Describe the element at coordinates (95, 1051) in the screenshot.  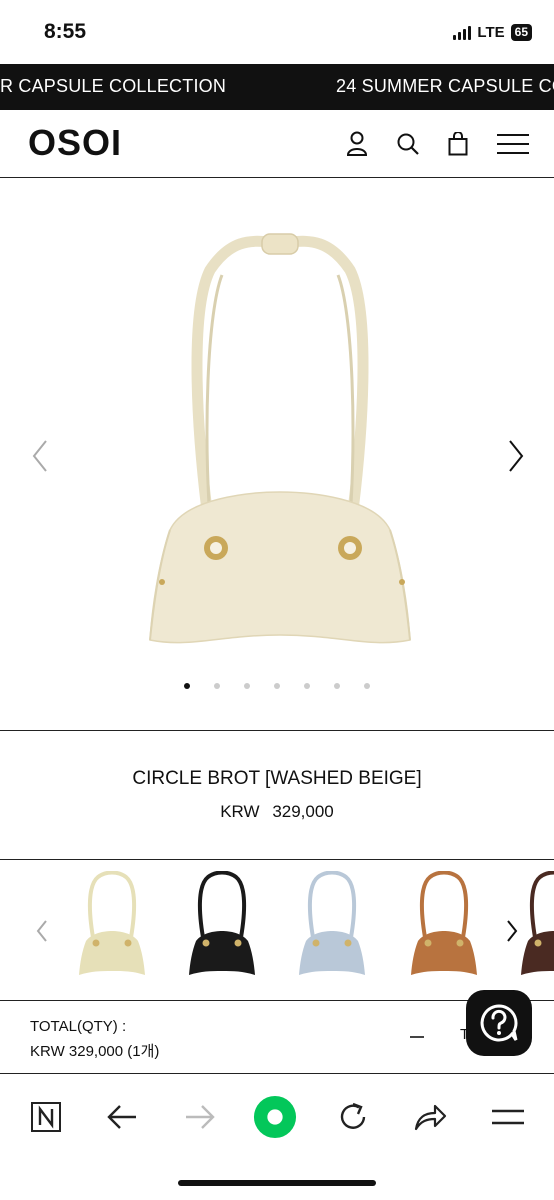
I see `total-value: KRW 329,000 (1개)` at that location.